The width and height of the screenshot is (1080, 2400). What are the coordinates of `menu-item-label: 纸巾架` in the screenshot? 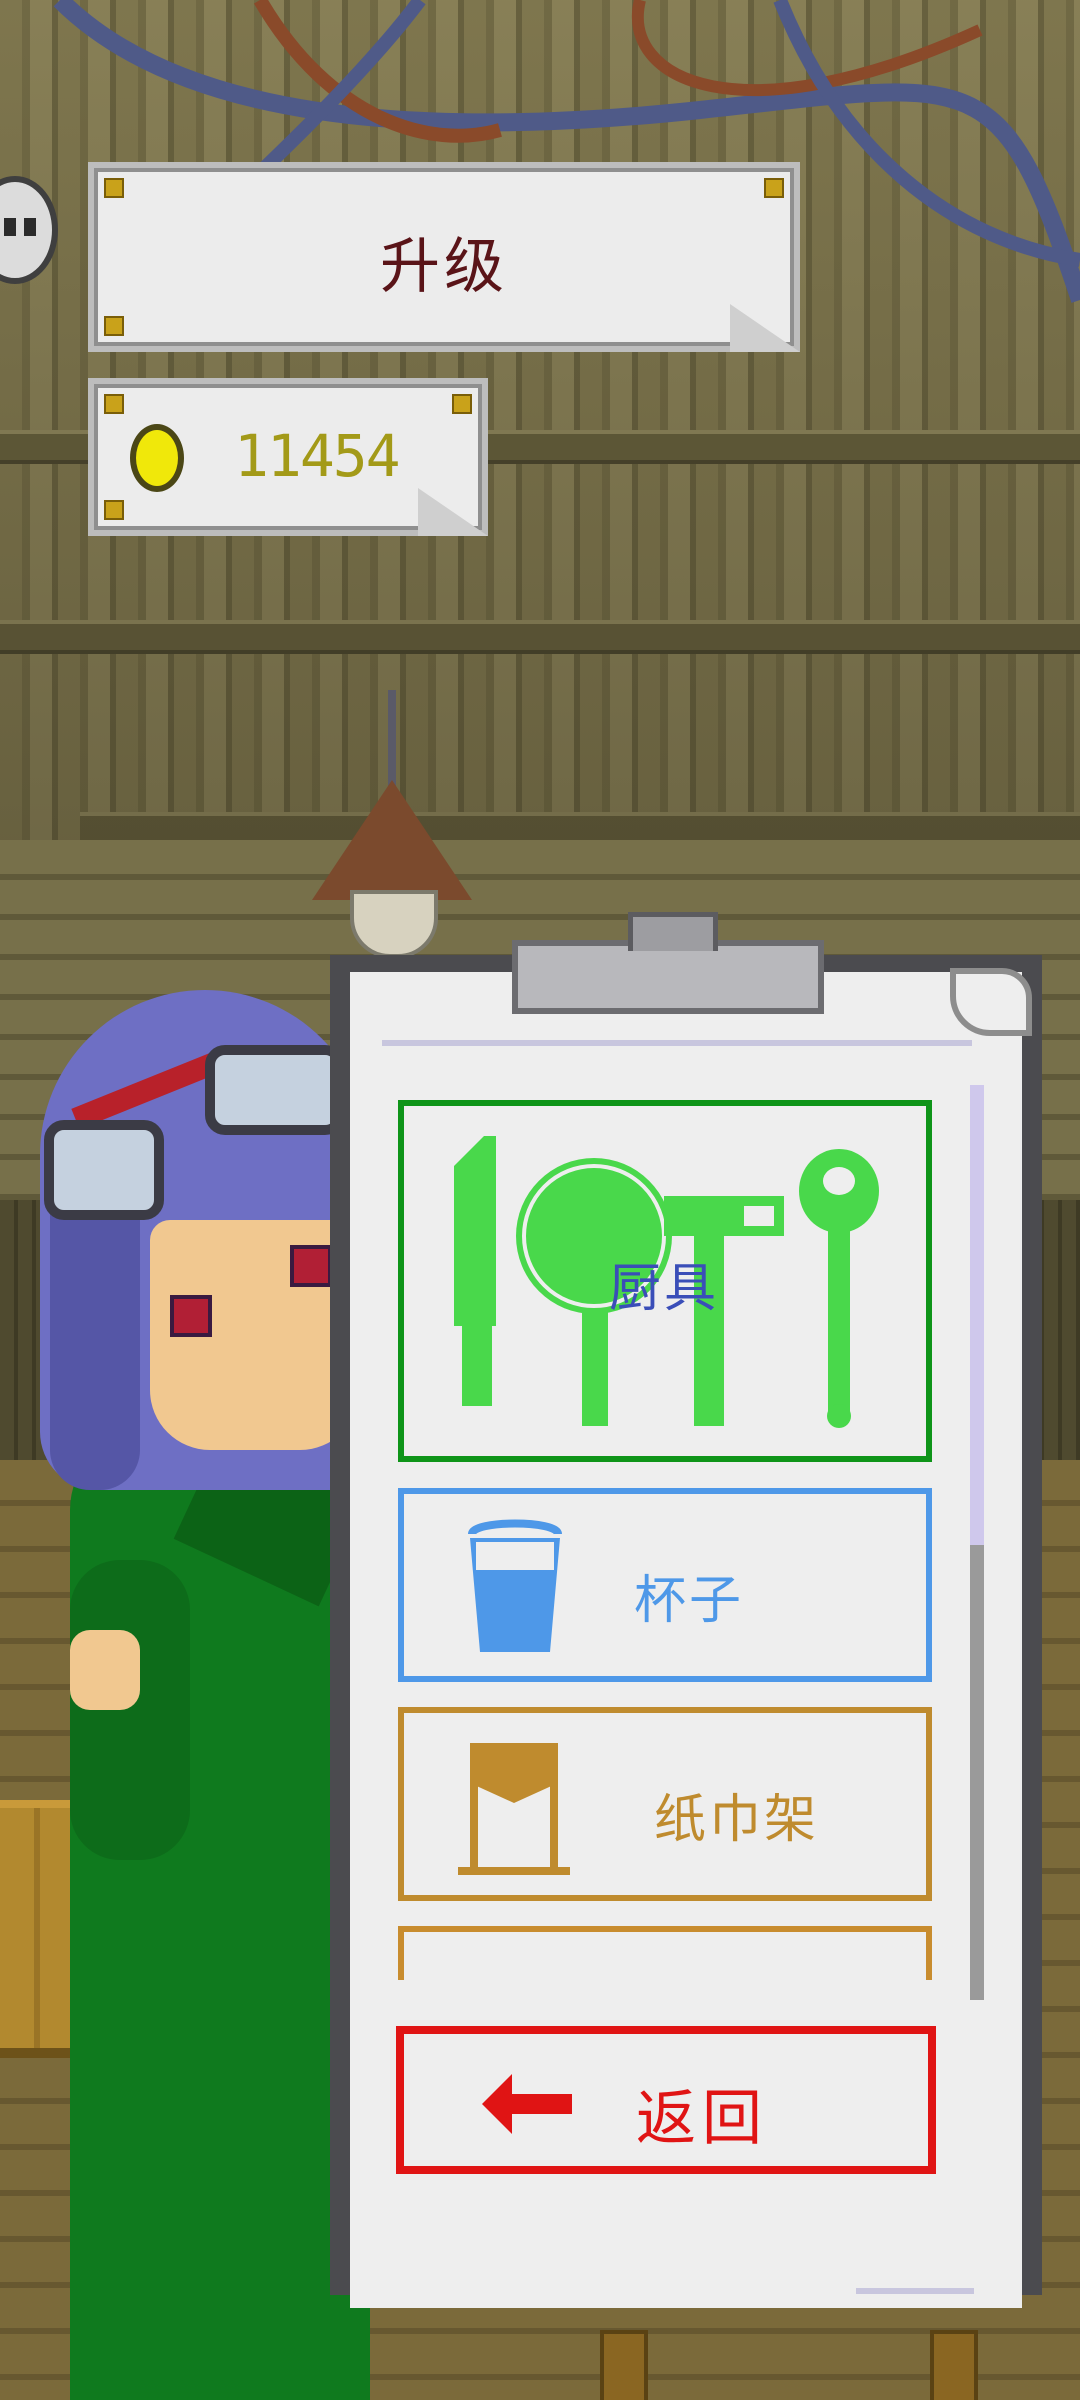 It's located at (737, 1820).